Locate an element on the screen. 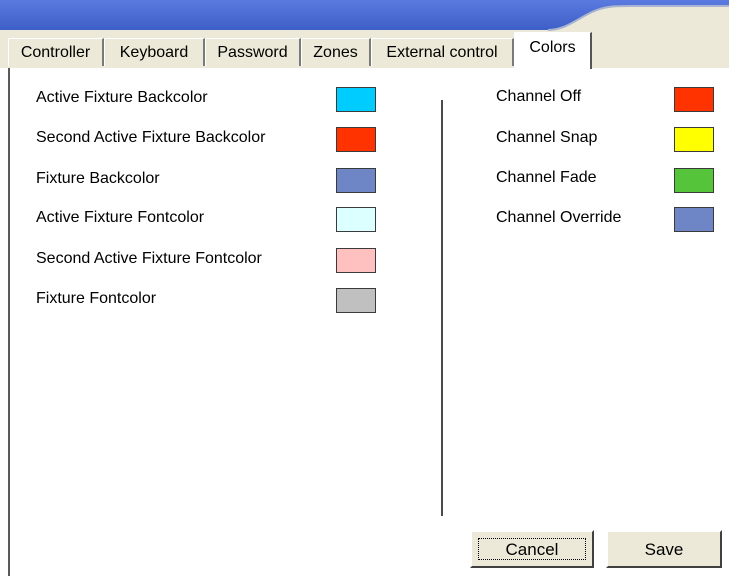 The height and width of the screenshot is (576, 729). label-second-active-fixture-backcolor: Second Active Fixture Backcolor is located at coordinates (151, 137).